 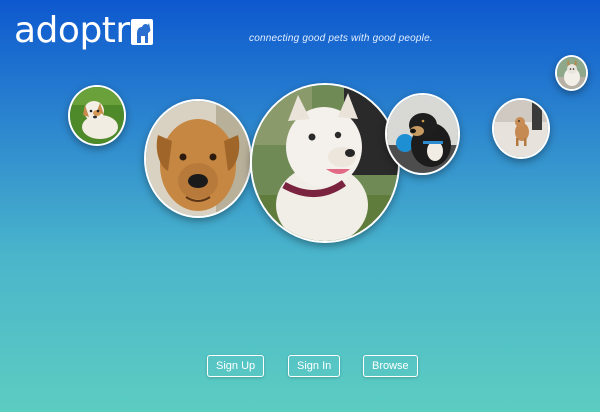 I want to click on brand-logo: adoptr, so click(x=83, y=31).